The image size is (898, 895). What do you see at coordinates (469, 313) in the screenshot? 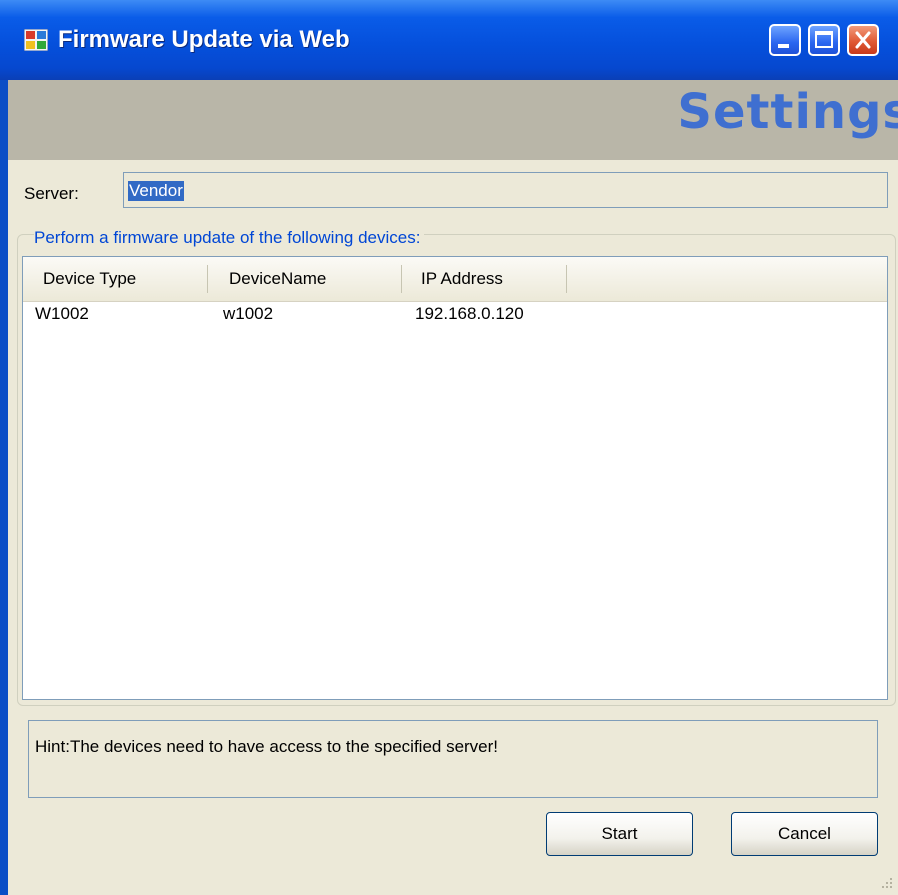
I see `cell-ip-address: 192.168.0.120` at bounding box center [469, 313].